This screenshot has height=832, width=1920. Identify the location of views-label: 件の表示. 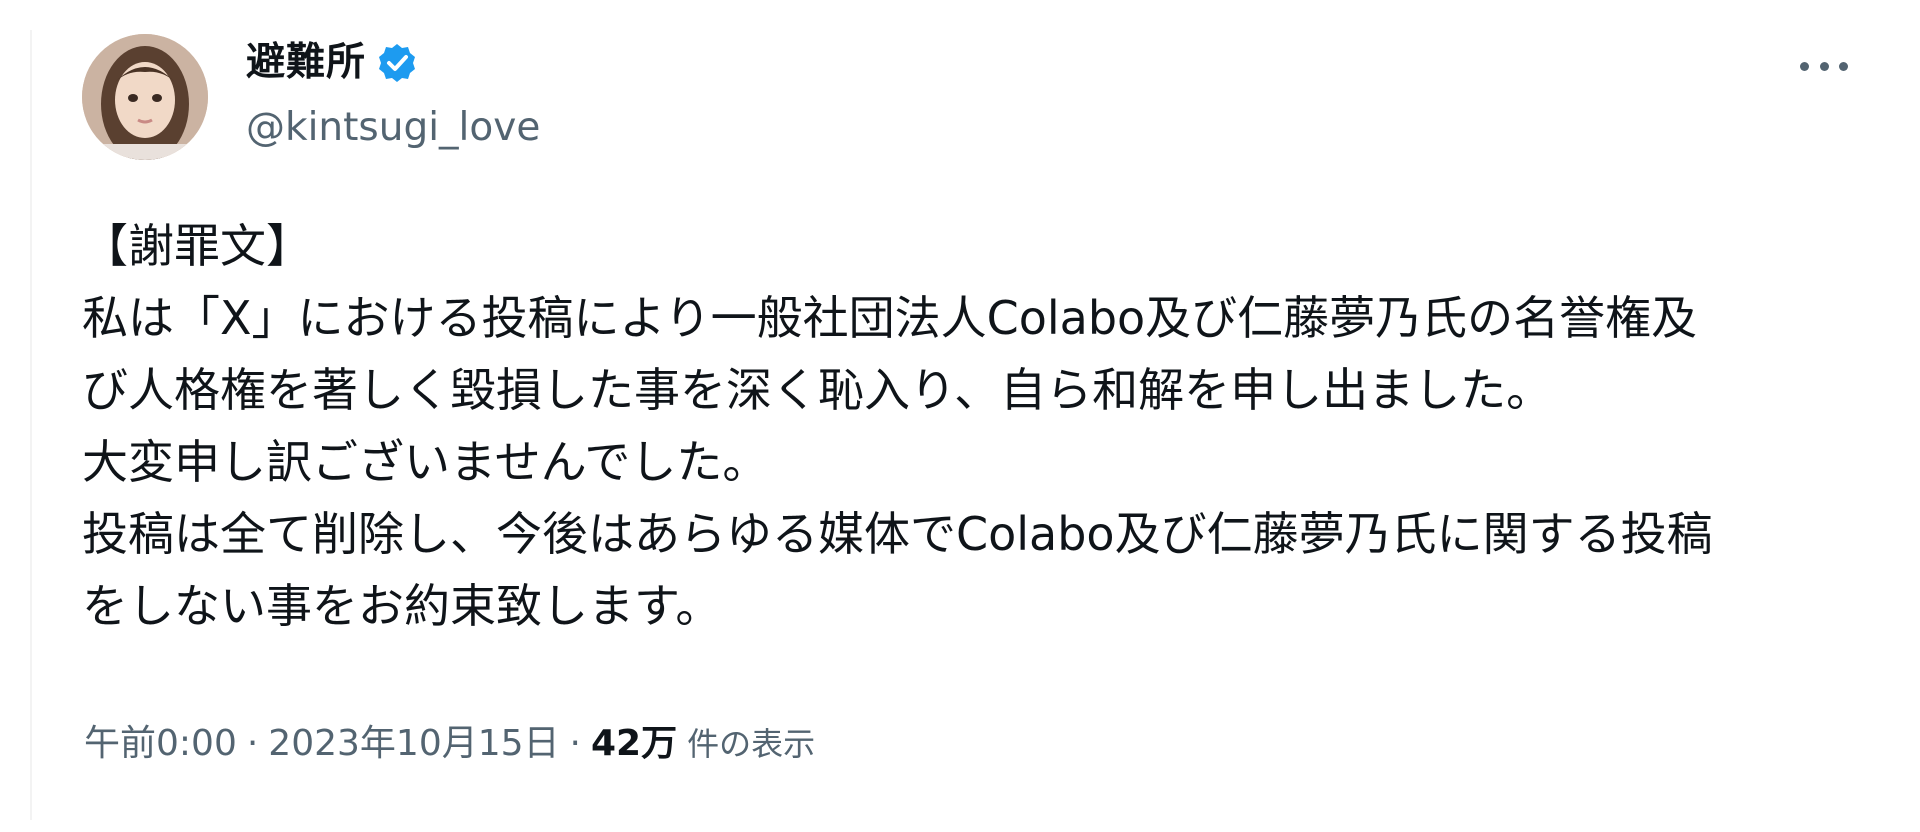
(751, 744).